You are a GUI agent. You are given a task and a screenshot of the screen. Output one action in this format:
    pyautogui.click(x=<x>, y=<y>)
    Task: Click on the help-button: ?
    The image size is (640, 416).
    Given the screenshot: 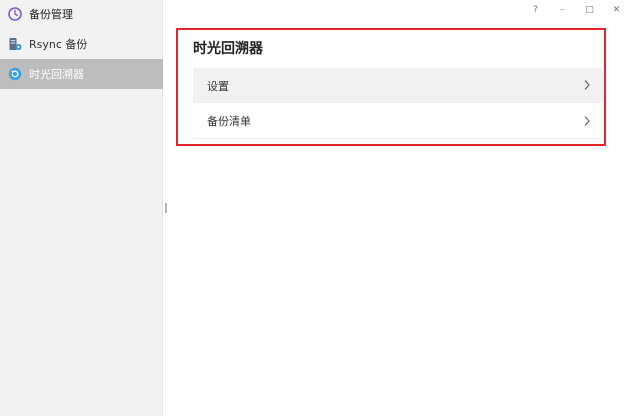 What is the action you would take?
    pyautogui.click(x=535, y=10)
    